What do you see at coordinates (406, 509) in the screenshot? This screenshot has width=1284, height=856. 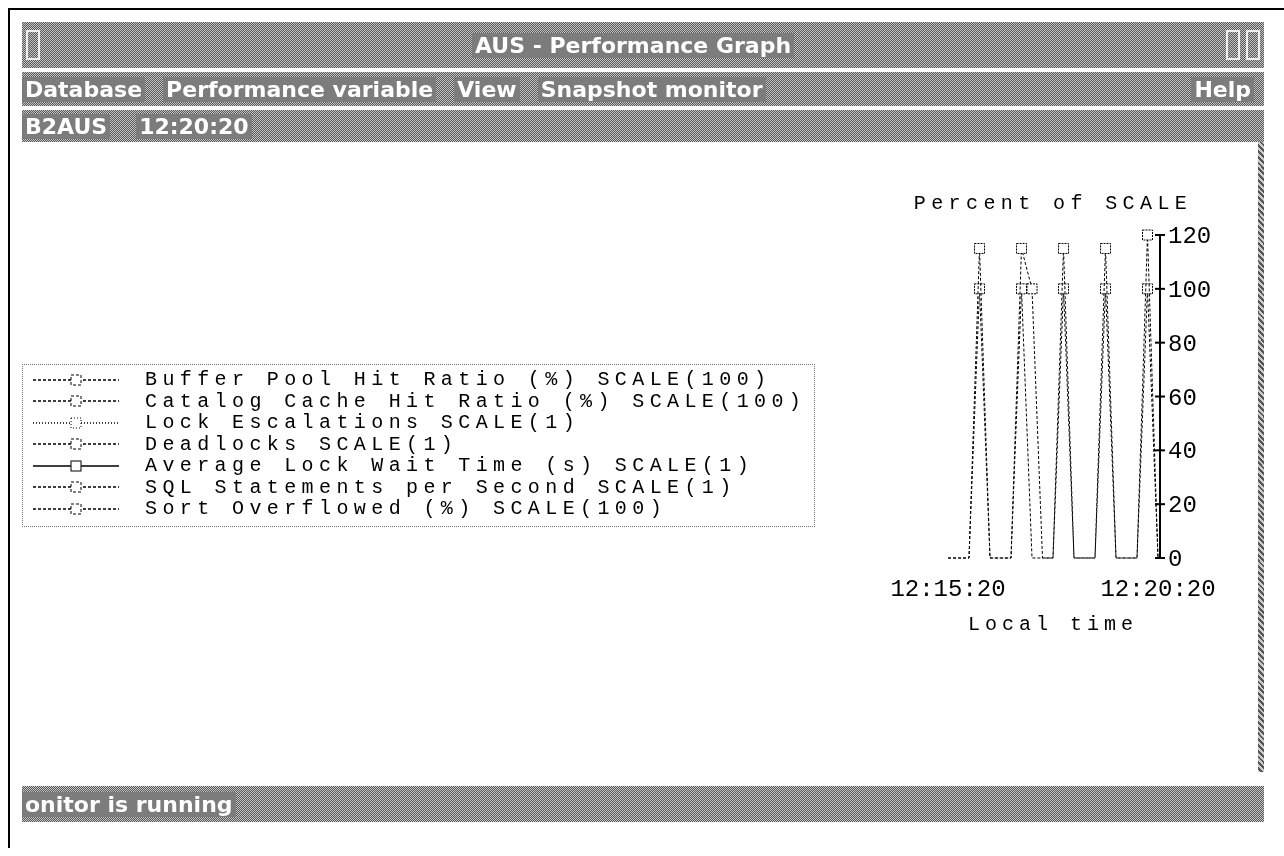 I see `legend-label: Sort Overflowed (%) SCALE(100)` at bounding box center [406, 509].